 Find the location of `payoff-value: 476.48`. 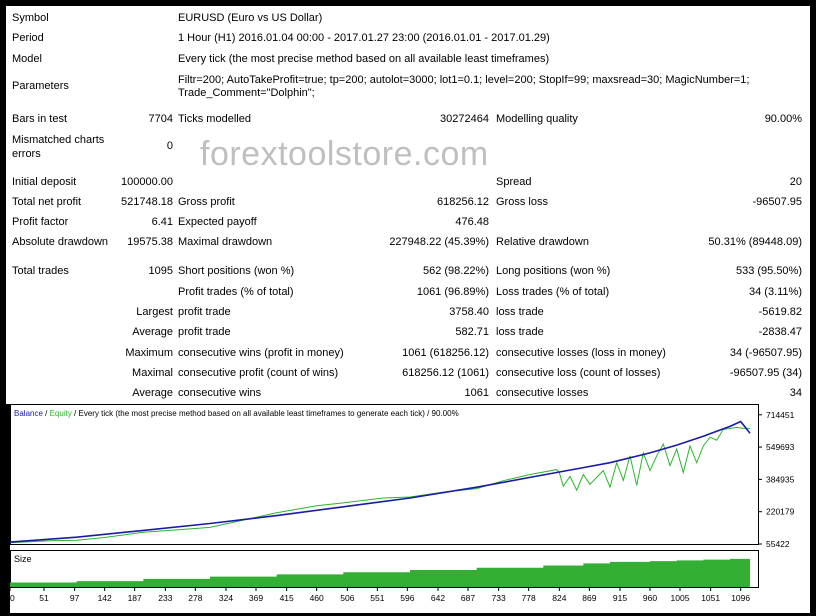

payoff-value: 476.48 is located at coordinates (472, 222).